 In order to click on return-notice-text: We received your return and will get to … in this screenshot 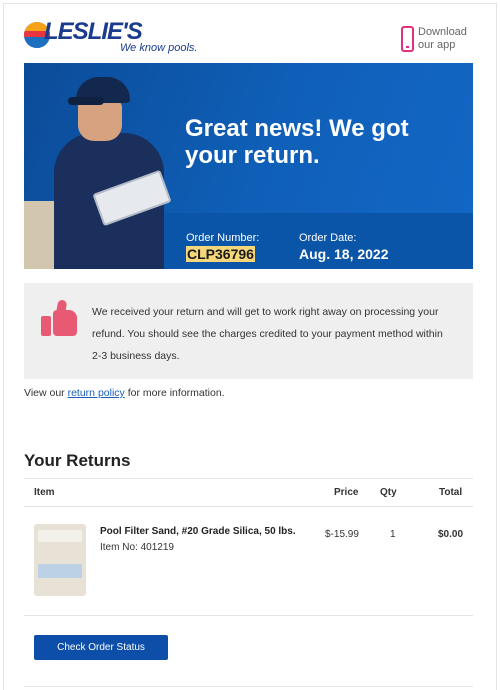, I will do `click(267, 334)`.